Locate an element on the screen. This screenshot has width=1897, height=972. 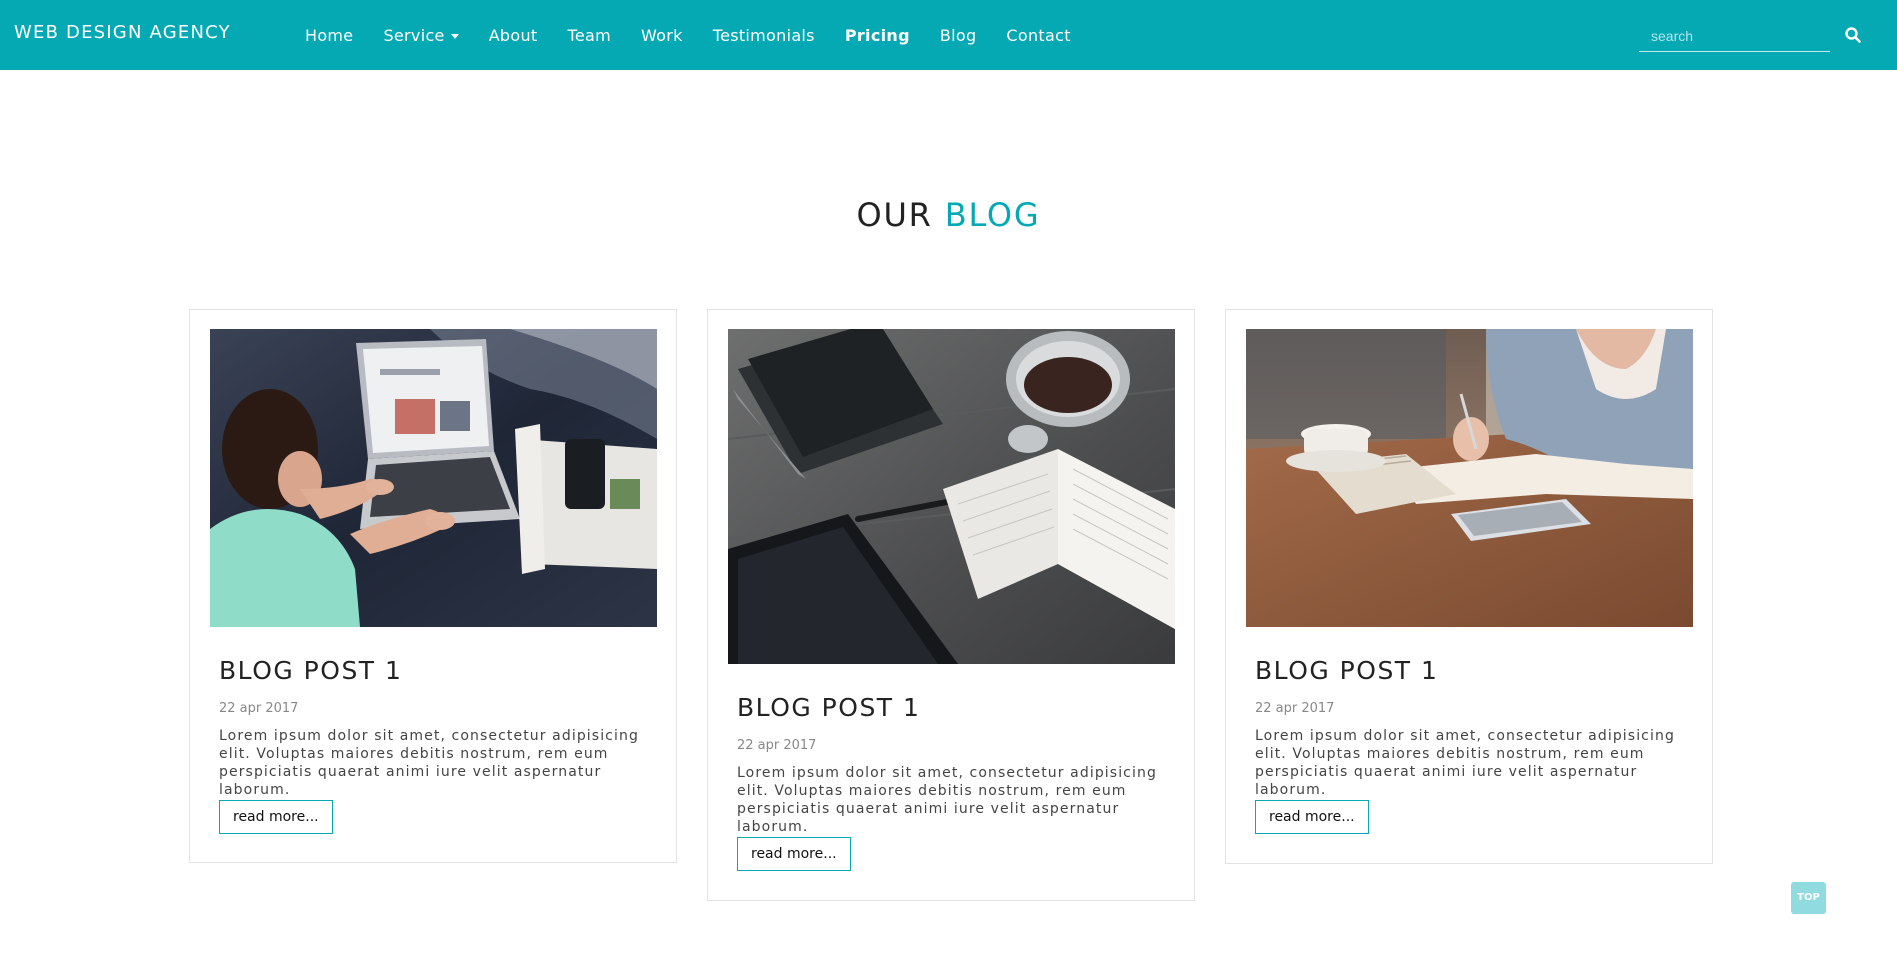
search-icon is located at coordinates (1853, 35).